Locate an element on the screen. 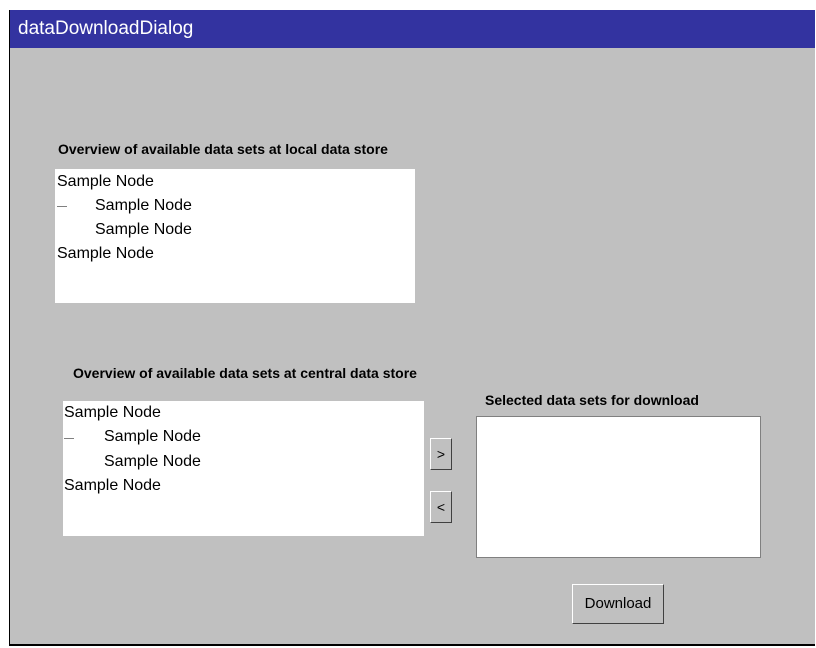  selected-sets-label: Selected data sets for download is located at coordinates (592, 400).